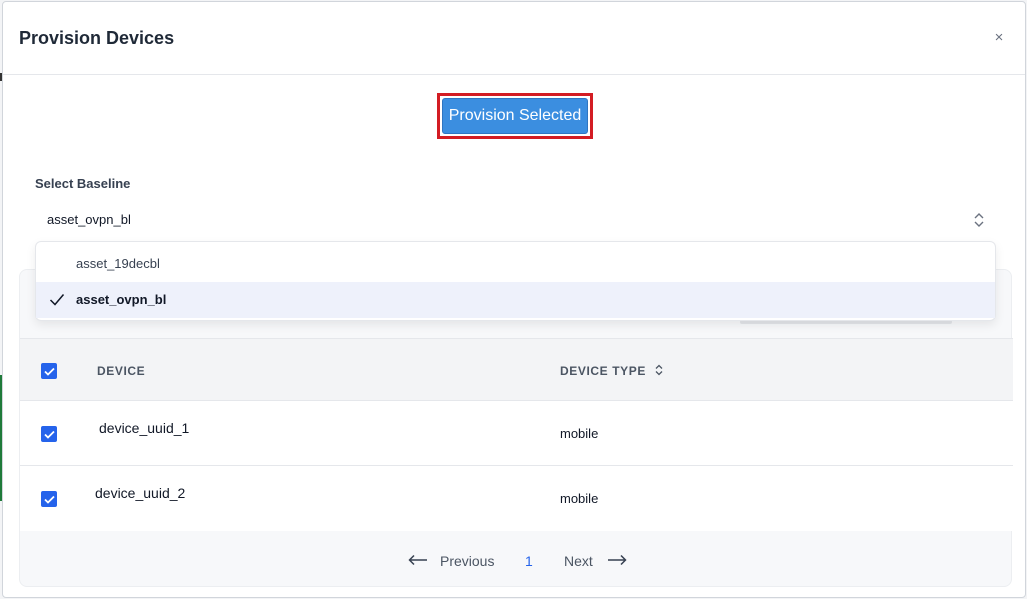 Image resolution: width=1027 pixels, height=599 pixels. I want to click on checkmark-icon, so click(57, 300).